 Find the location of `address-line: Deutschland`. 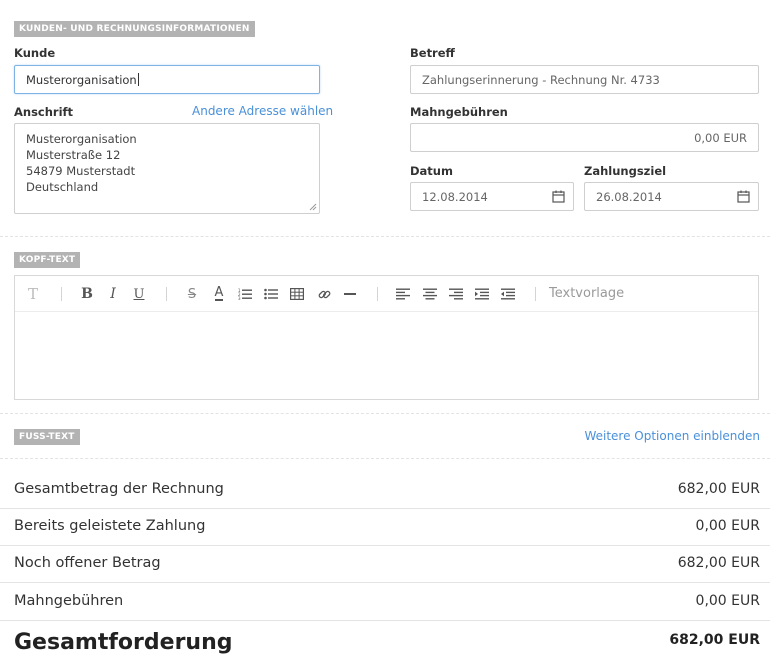

address-line: Deutschland is located at coordinates (62, 187).